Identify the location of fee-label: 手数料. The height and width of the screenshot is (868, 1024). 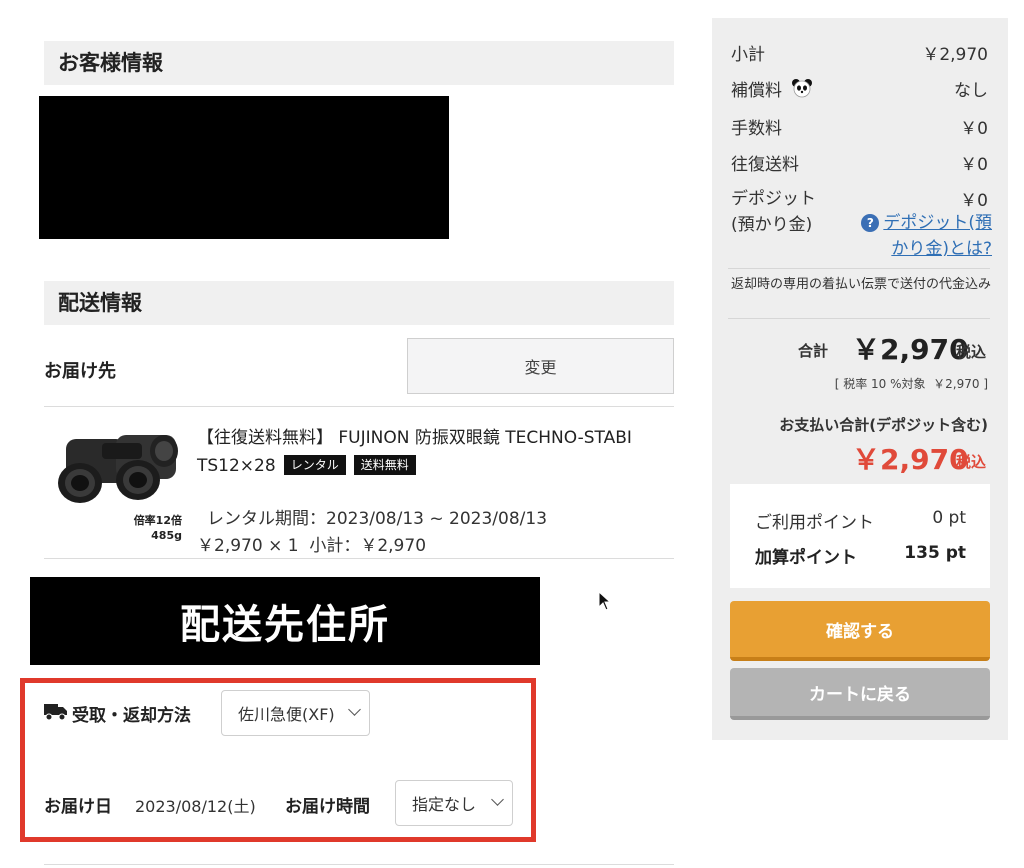
(756, 129).